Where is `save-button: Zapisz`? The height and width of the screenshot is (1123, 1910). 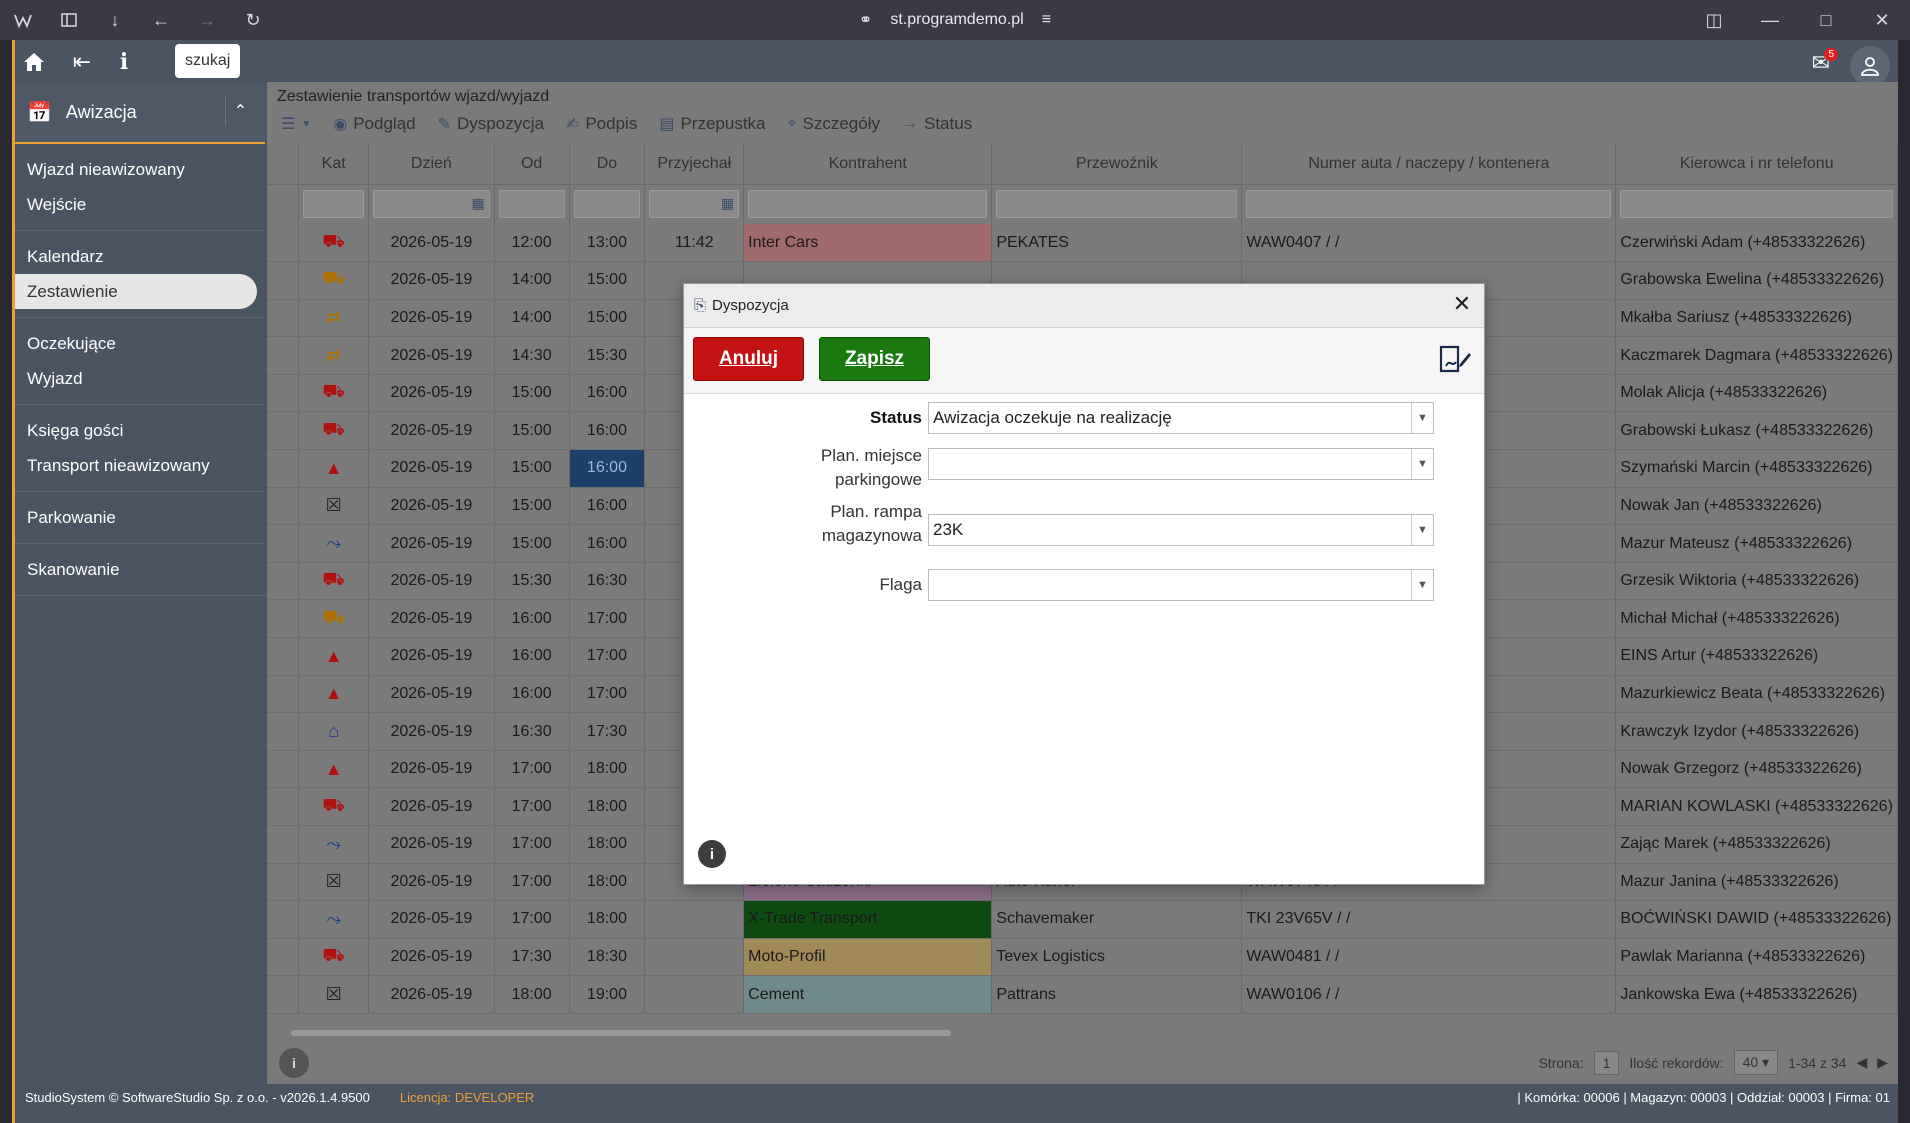 save-button: Zapisz is located at coordinates (874, 359).